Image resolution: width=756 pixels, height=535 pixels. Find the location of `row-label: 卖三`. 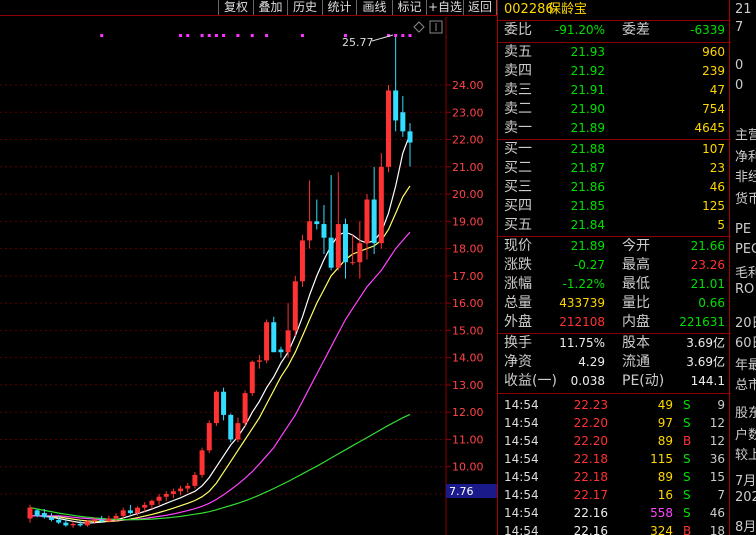

row-label: 卖三 is located at coordinates (518, 90).